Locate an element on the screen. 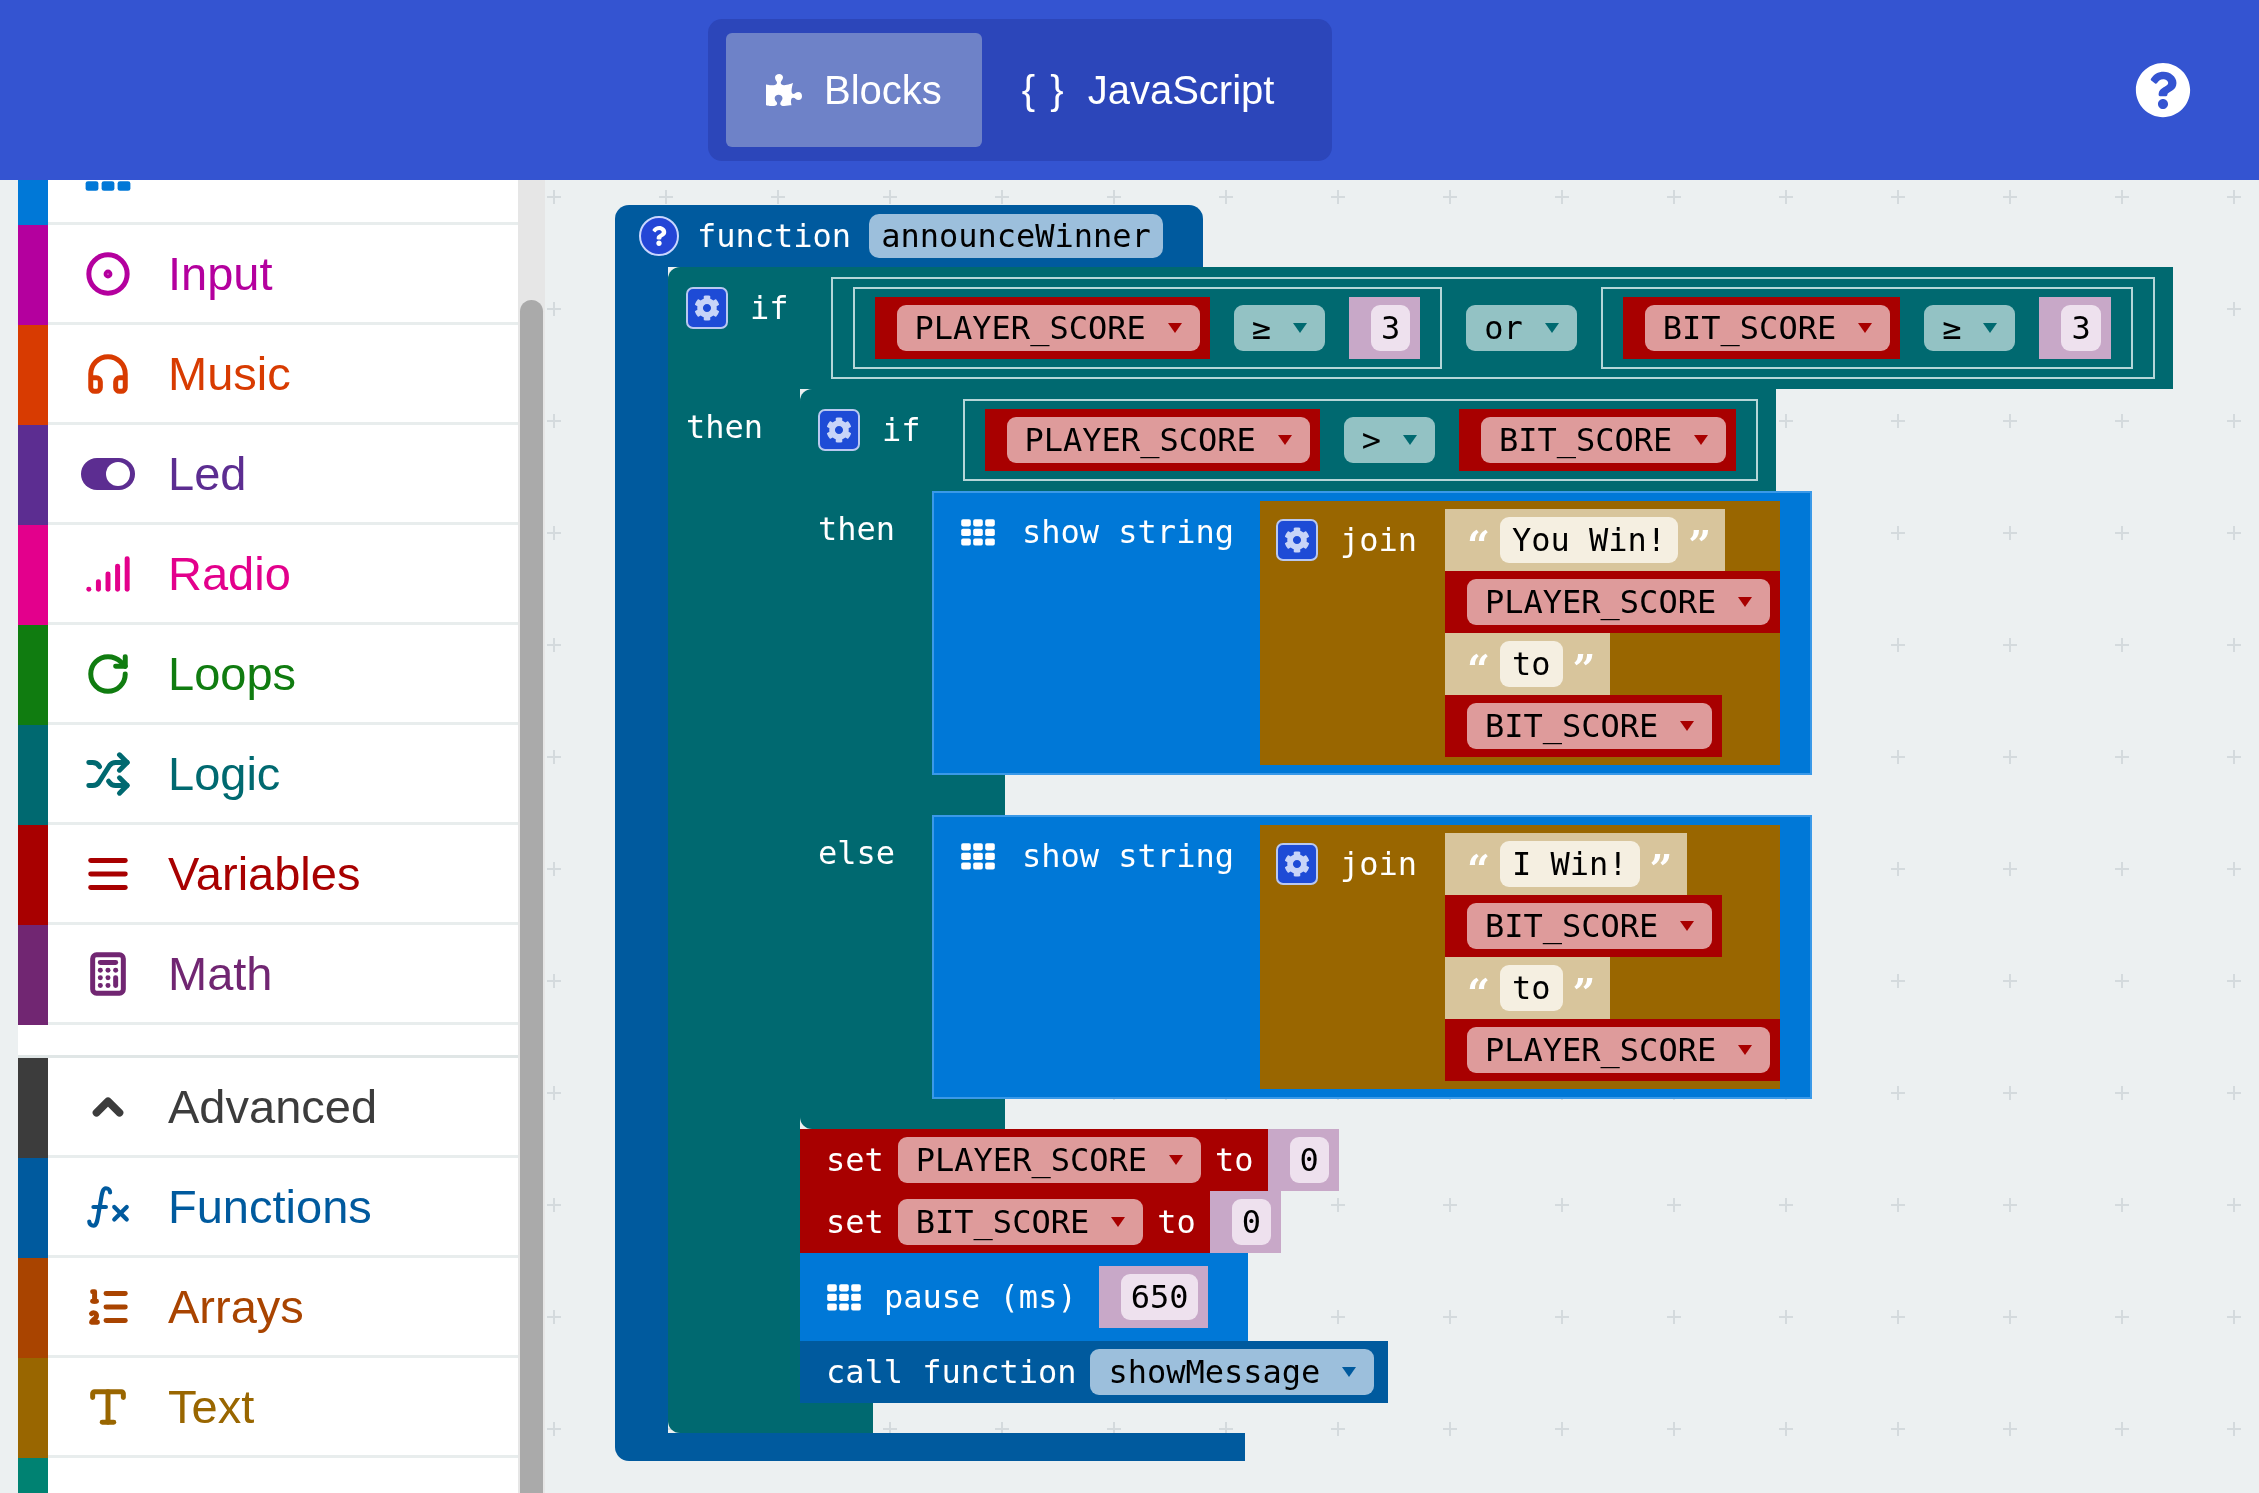 The image size is (2259, 1493). block-label: pause (ms) is located at coordinates (980, 1297).